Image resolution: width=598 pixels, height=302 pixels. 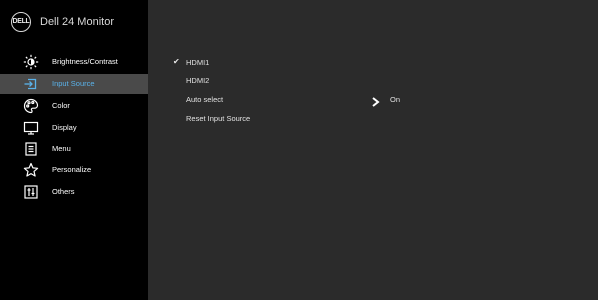 I want to click on menu-item-label: Menu, so click(x=61, y=148).